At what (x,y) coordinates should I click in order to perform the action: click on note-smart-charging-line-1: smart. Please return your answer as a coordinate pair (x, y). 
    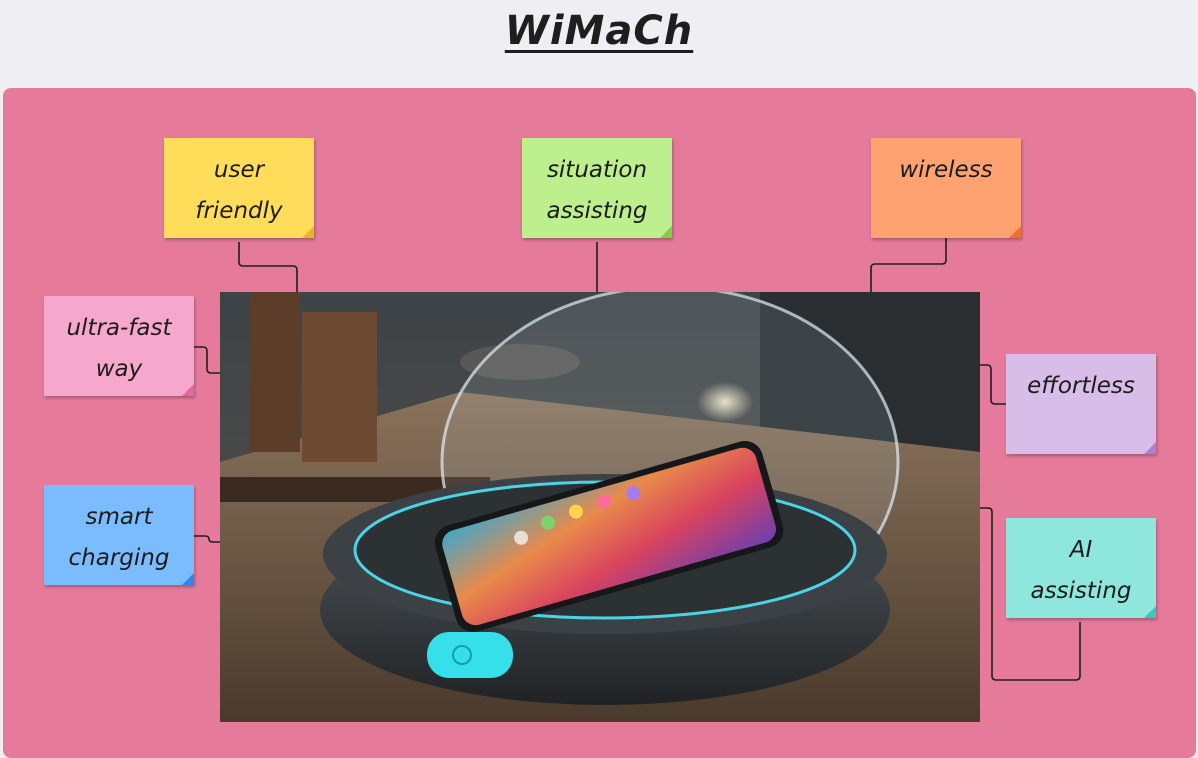
    Looking at the image, I should click on (119, 517).